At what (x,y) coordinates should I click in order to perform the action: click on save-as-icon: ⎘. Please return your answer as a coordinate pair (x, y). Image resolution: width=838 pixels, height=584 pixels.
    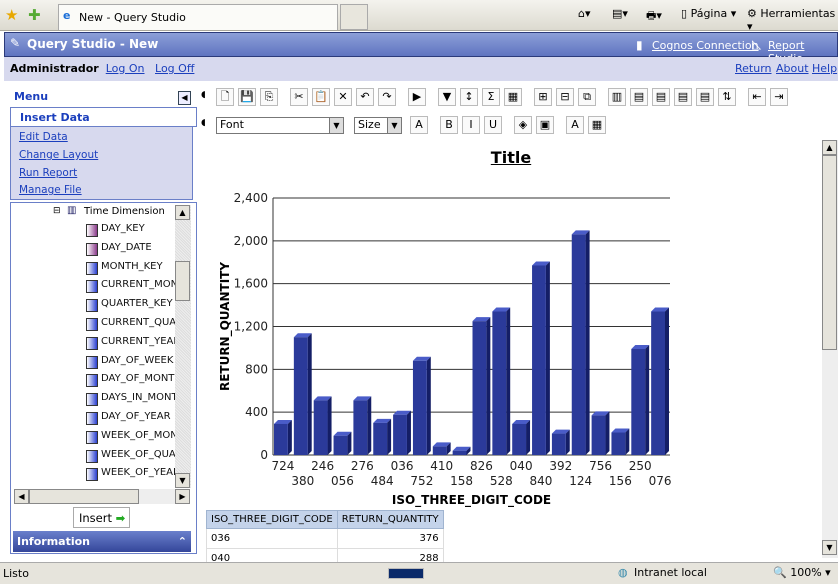
    Looking at the image, I should click on (269, 97).